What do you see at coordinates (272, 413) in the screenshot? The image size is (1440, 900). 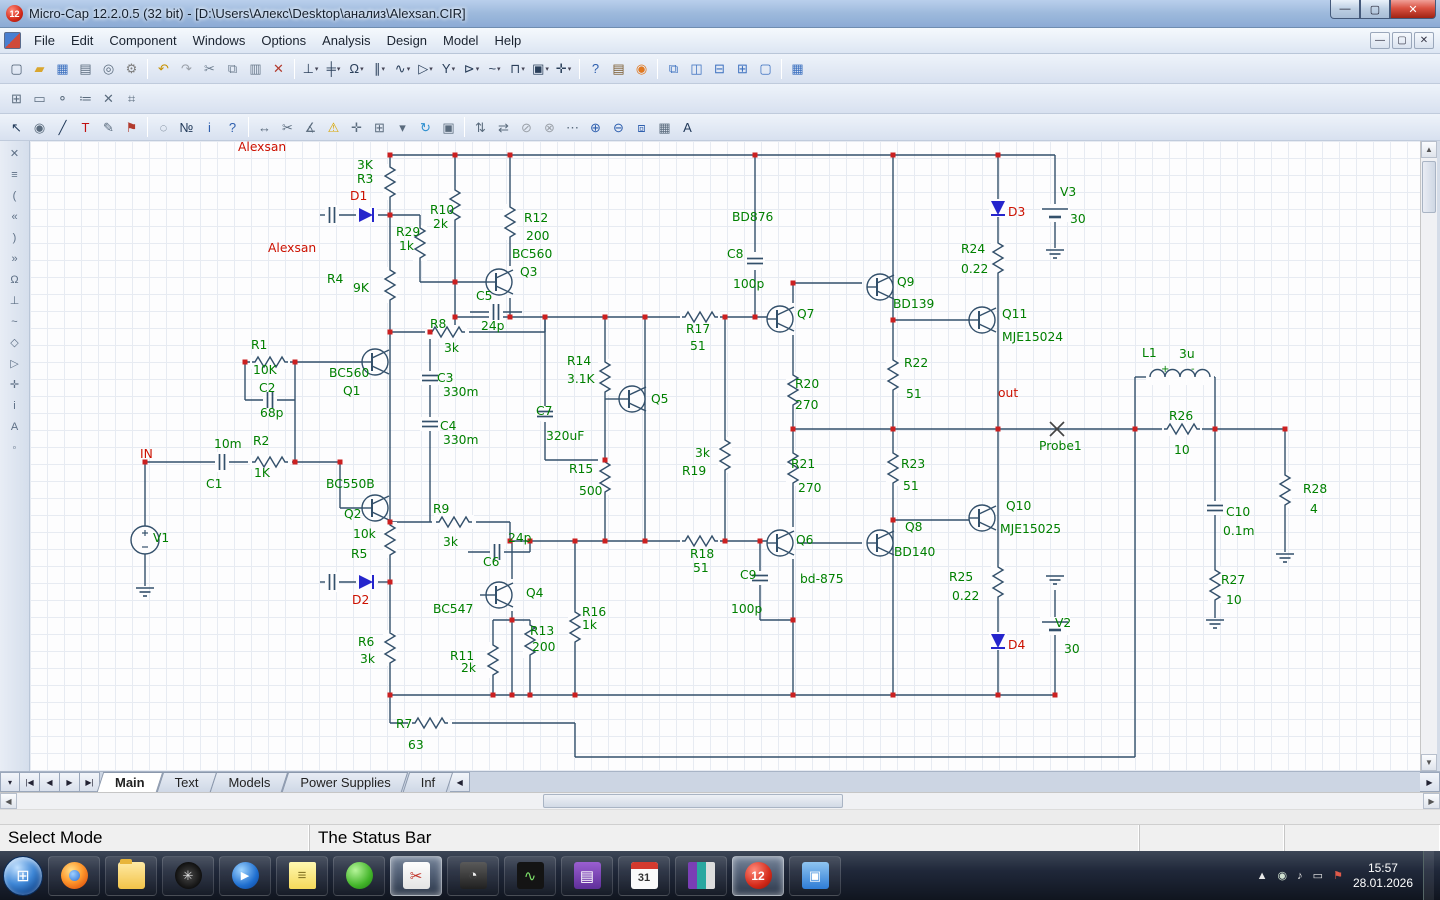 I see `component-label: 68p` at bounding box center [272, 413].